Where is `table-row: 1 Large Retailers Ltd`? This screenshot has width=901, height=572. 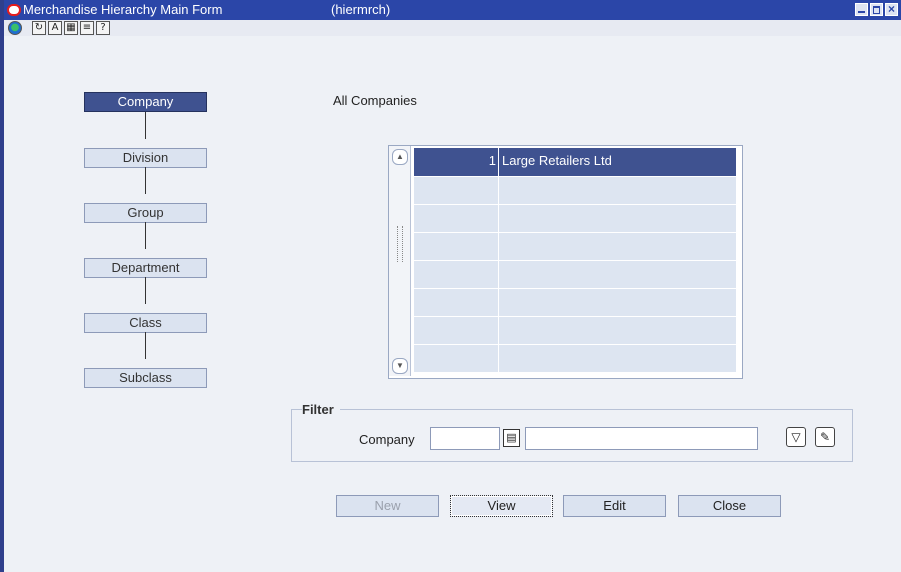 table-row: 1 Large Retailers Ltd is located at coordinates (575, 162).